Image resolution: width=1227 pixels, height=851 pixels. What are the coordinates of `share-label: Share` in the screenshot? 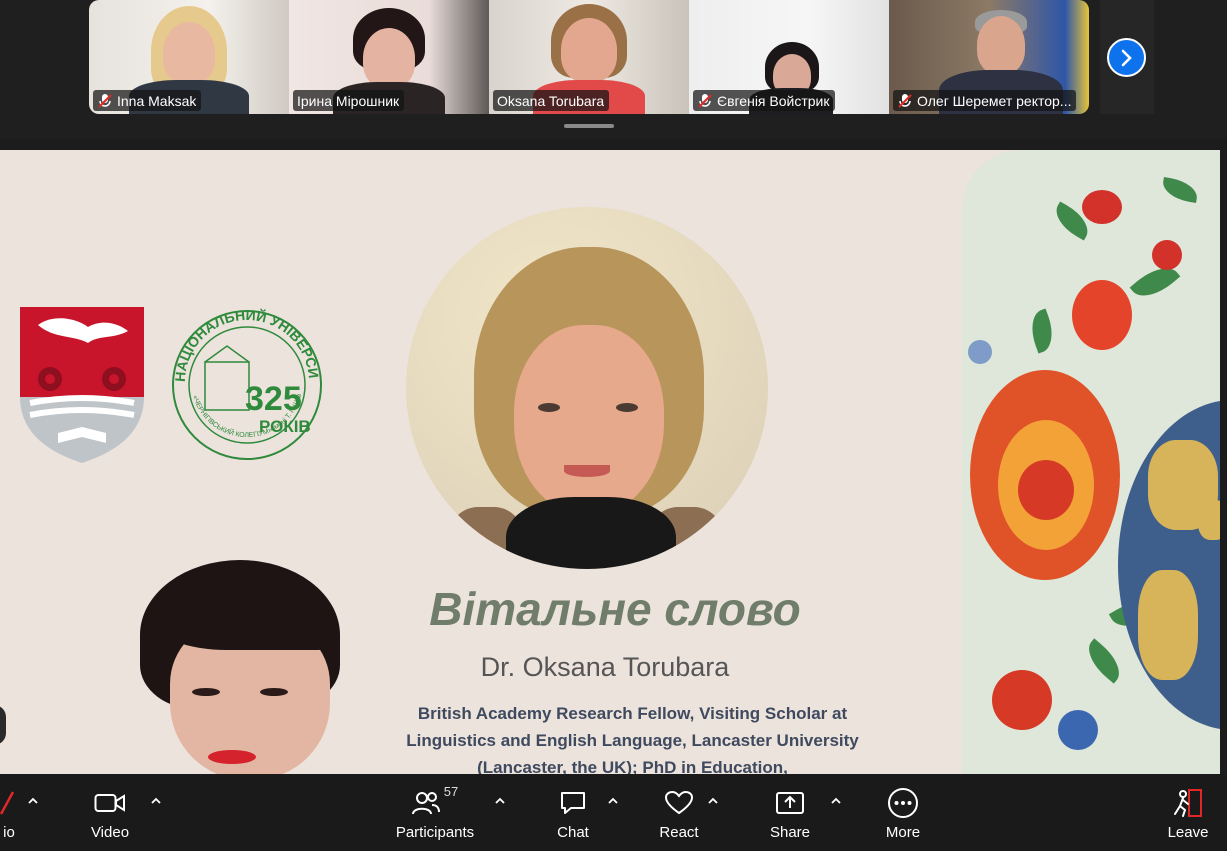 It's located at (790, 832).